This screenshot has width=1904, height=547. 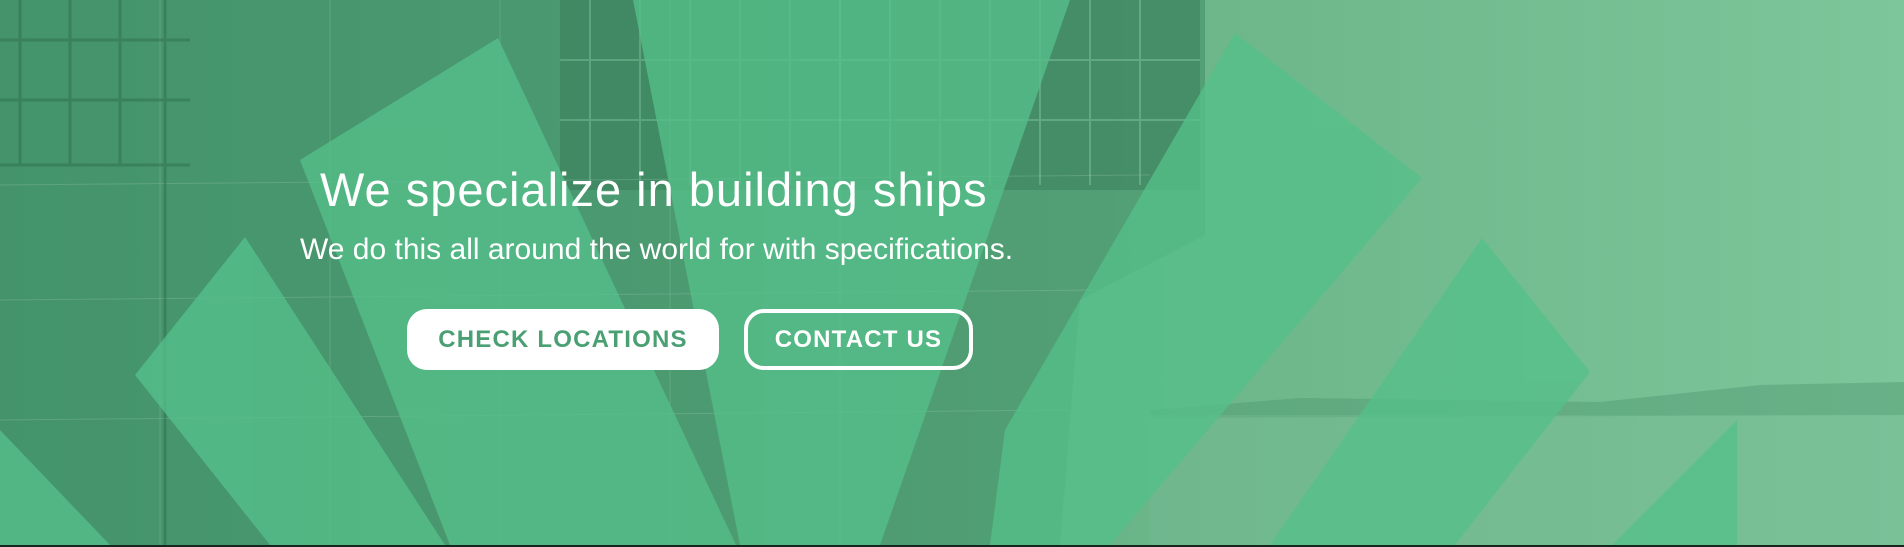 I want to click on hero-headline: We specialize in building ships, so click(x=654, y=189).